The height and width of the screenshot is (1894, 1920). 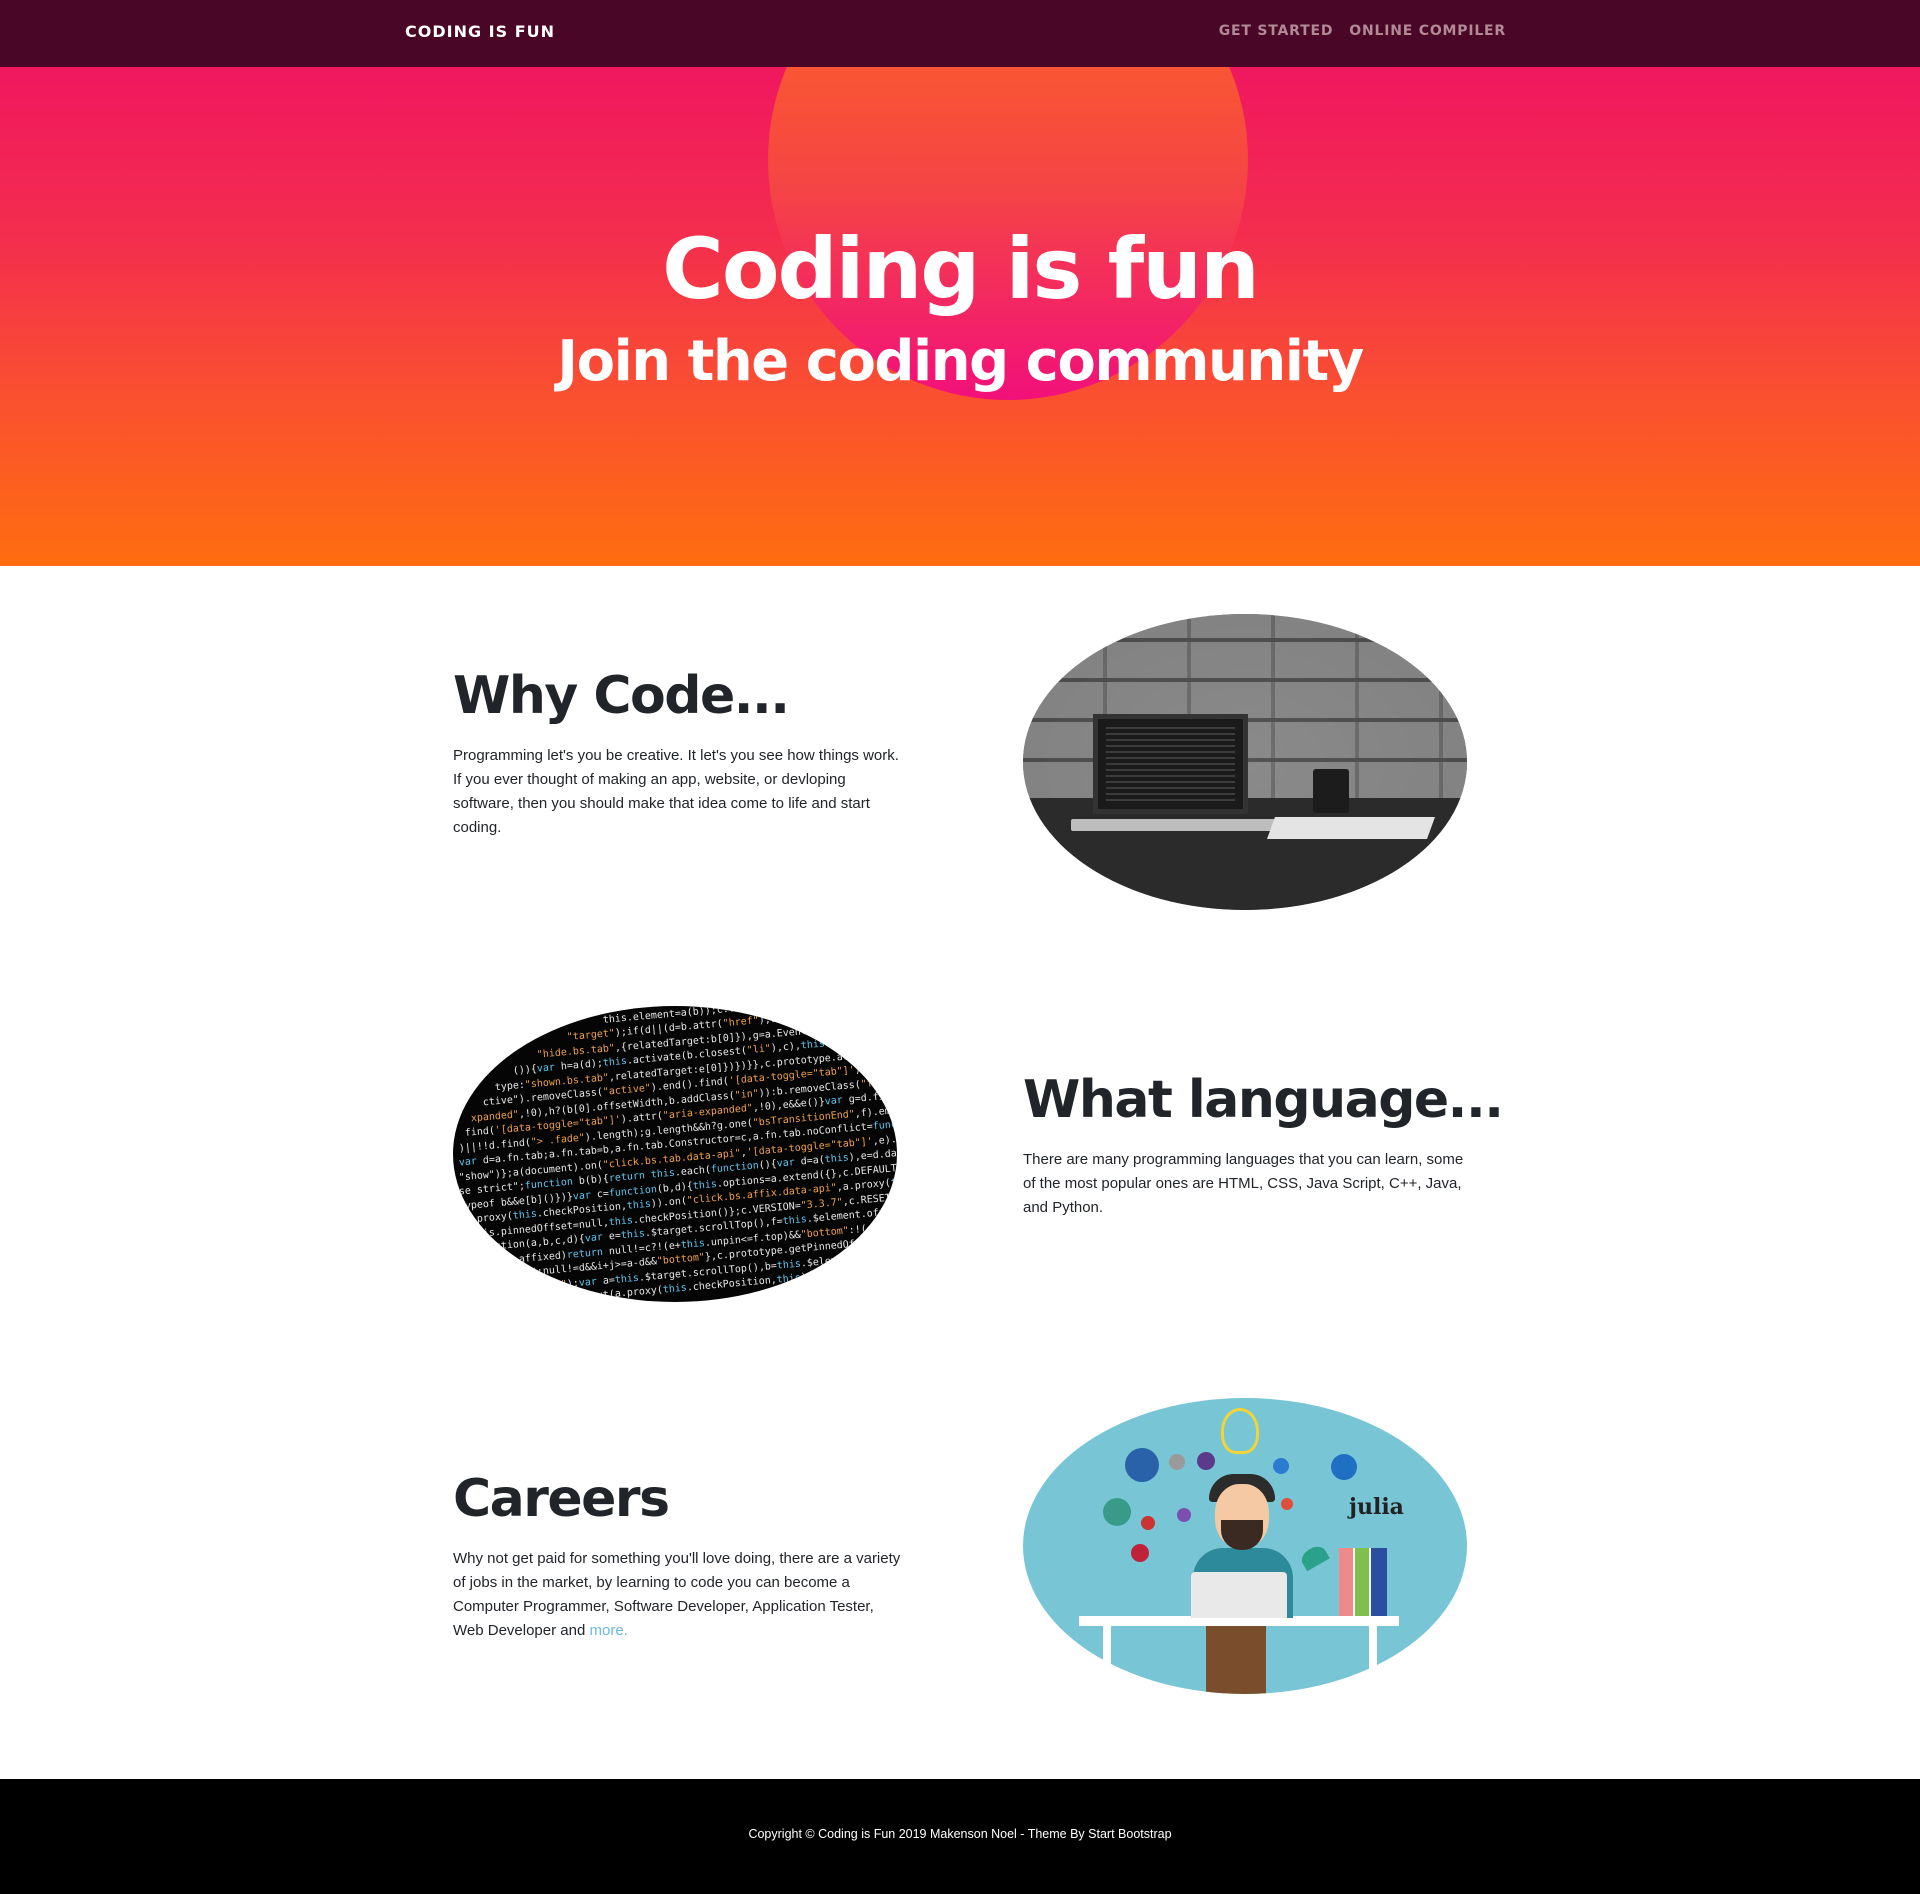 What do you see at coordinates (960, 361) in the screenshot?
I see `hero-subtitle: Join the coding community` at bounding box center [960, 361].